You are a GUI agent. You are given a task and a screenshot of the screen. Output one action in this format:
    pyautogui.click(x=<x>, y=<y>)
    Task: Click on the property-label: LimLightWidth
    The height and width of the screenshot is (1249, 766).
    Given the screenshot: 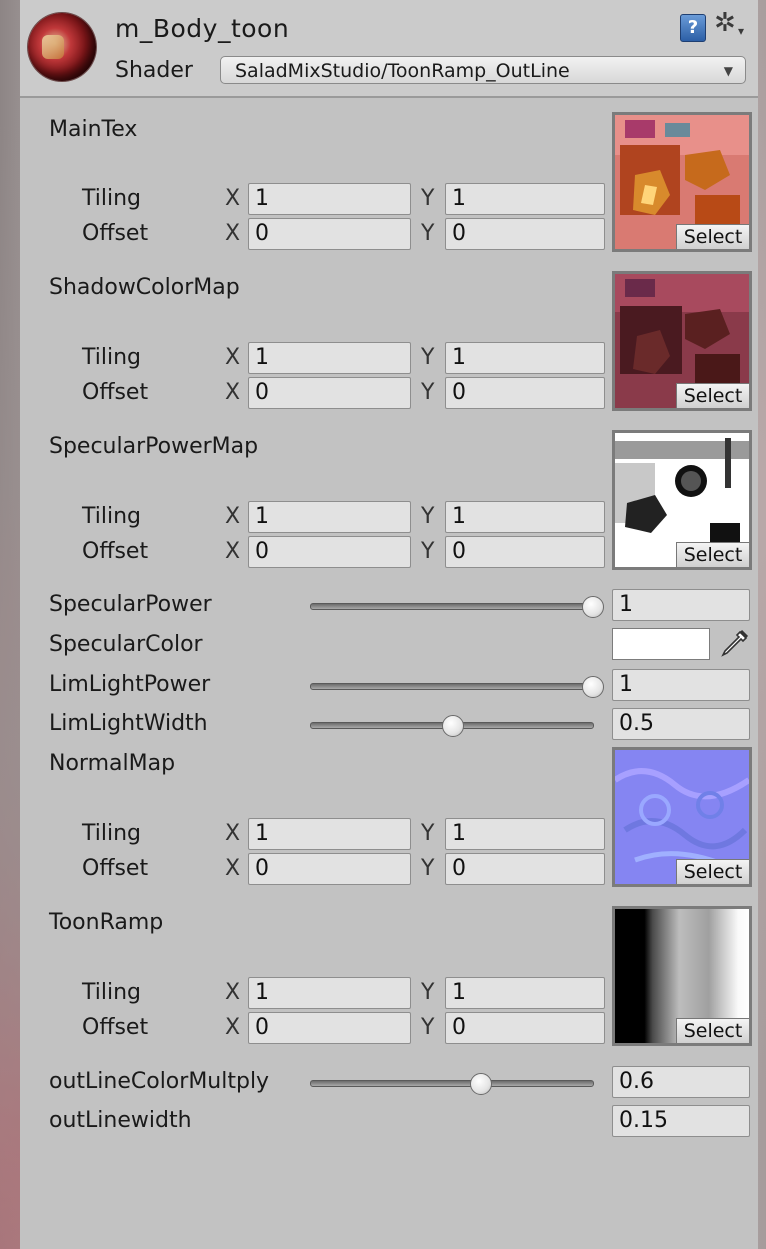 What is the action you would take?
    pyautogui.click(x=128, y=723)
    